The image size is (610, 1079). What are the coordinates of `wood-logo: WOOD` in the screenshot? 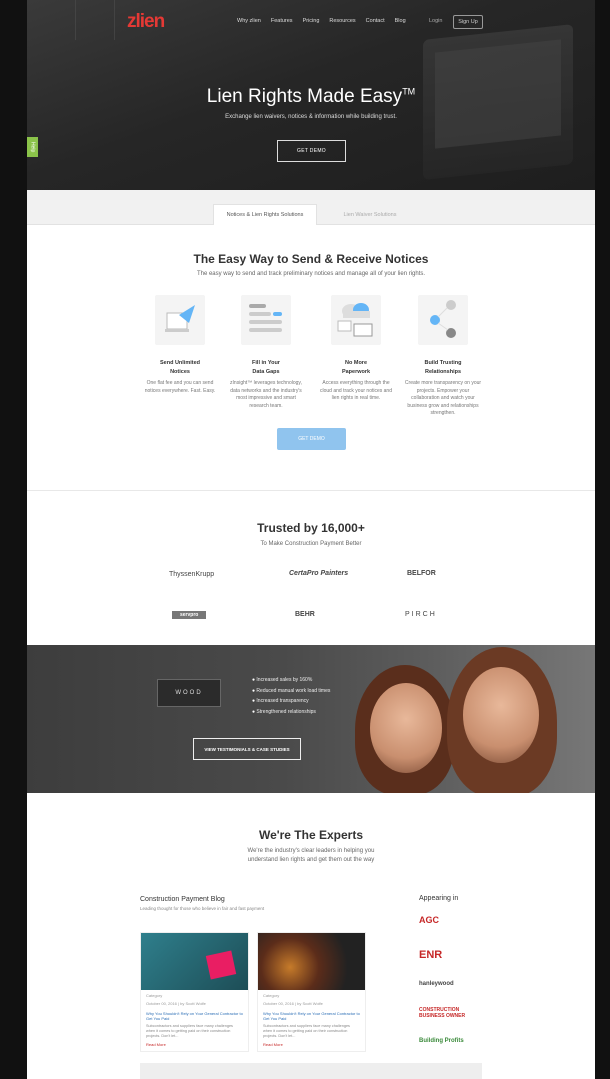 It's located at (189, 693).